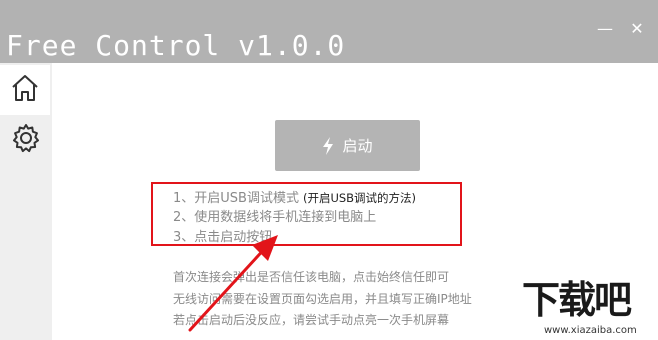 Image resolution: width=658 pixels, height=340 pixels. What do you see at coordinates (176, 45) in the screenshot?
I see `app-title: Free Control v1.0.0` at bounding box center [176, 45].